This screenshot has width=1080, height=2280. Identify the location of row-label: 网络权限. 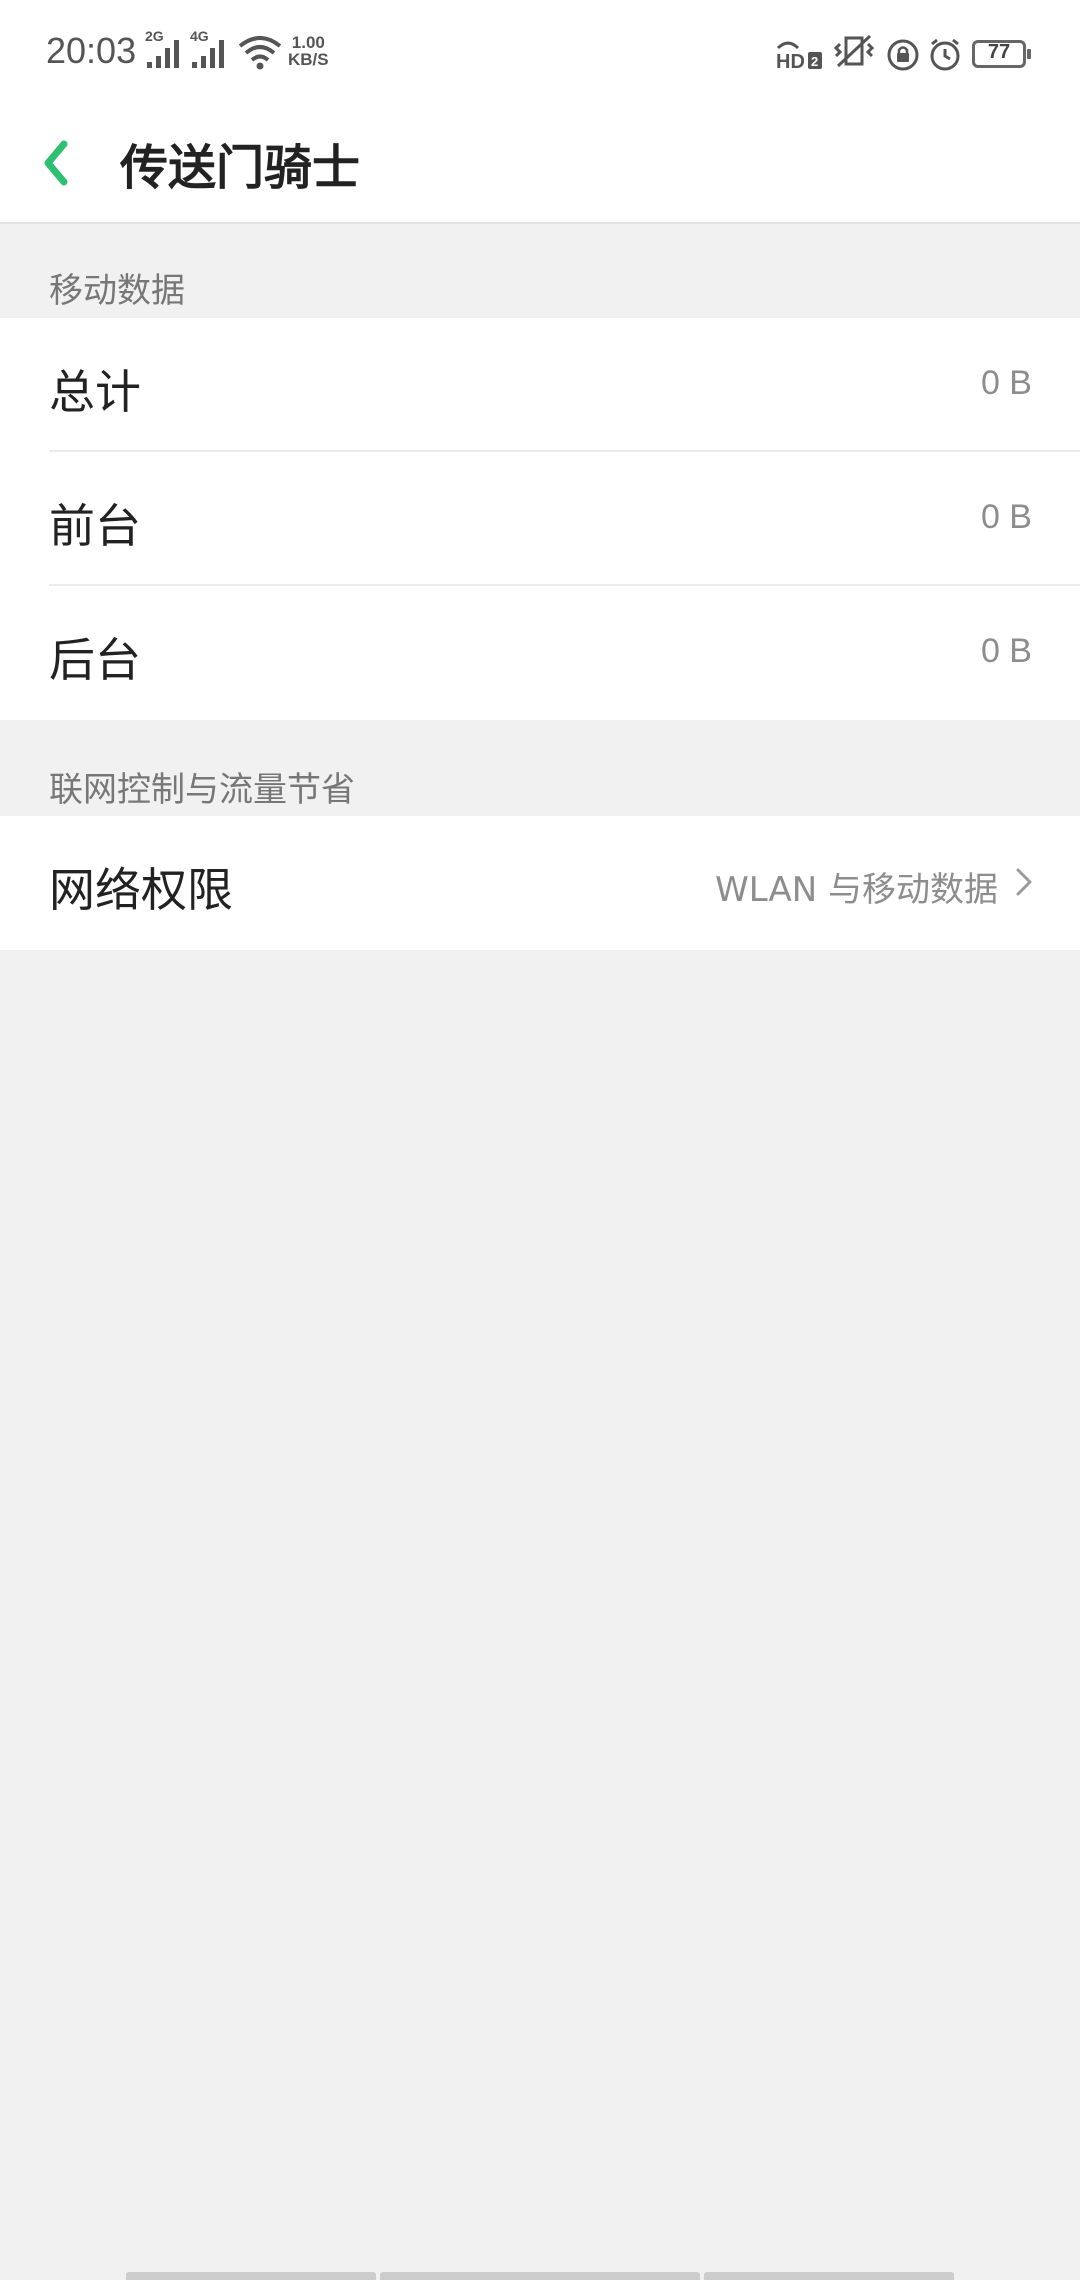
(141, 890).